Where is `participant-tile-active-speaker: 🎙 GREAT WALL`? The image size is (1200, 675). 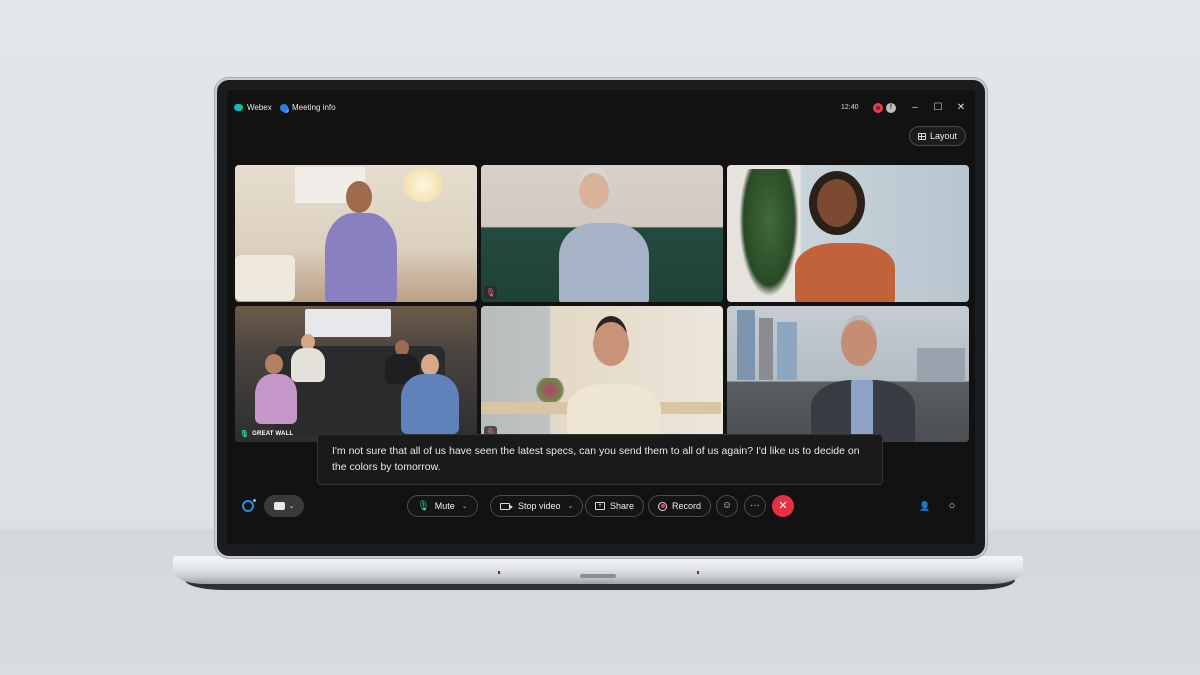
participant-tile-active-speaker: 🎙 GREAT WALL is located at coordinates (356, 373).